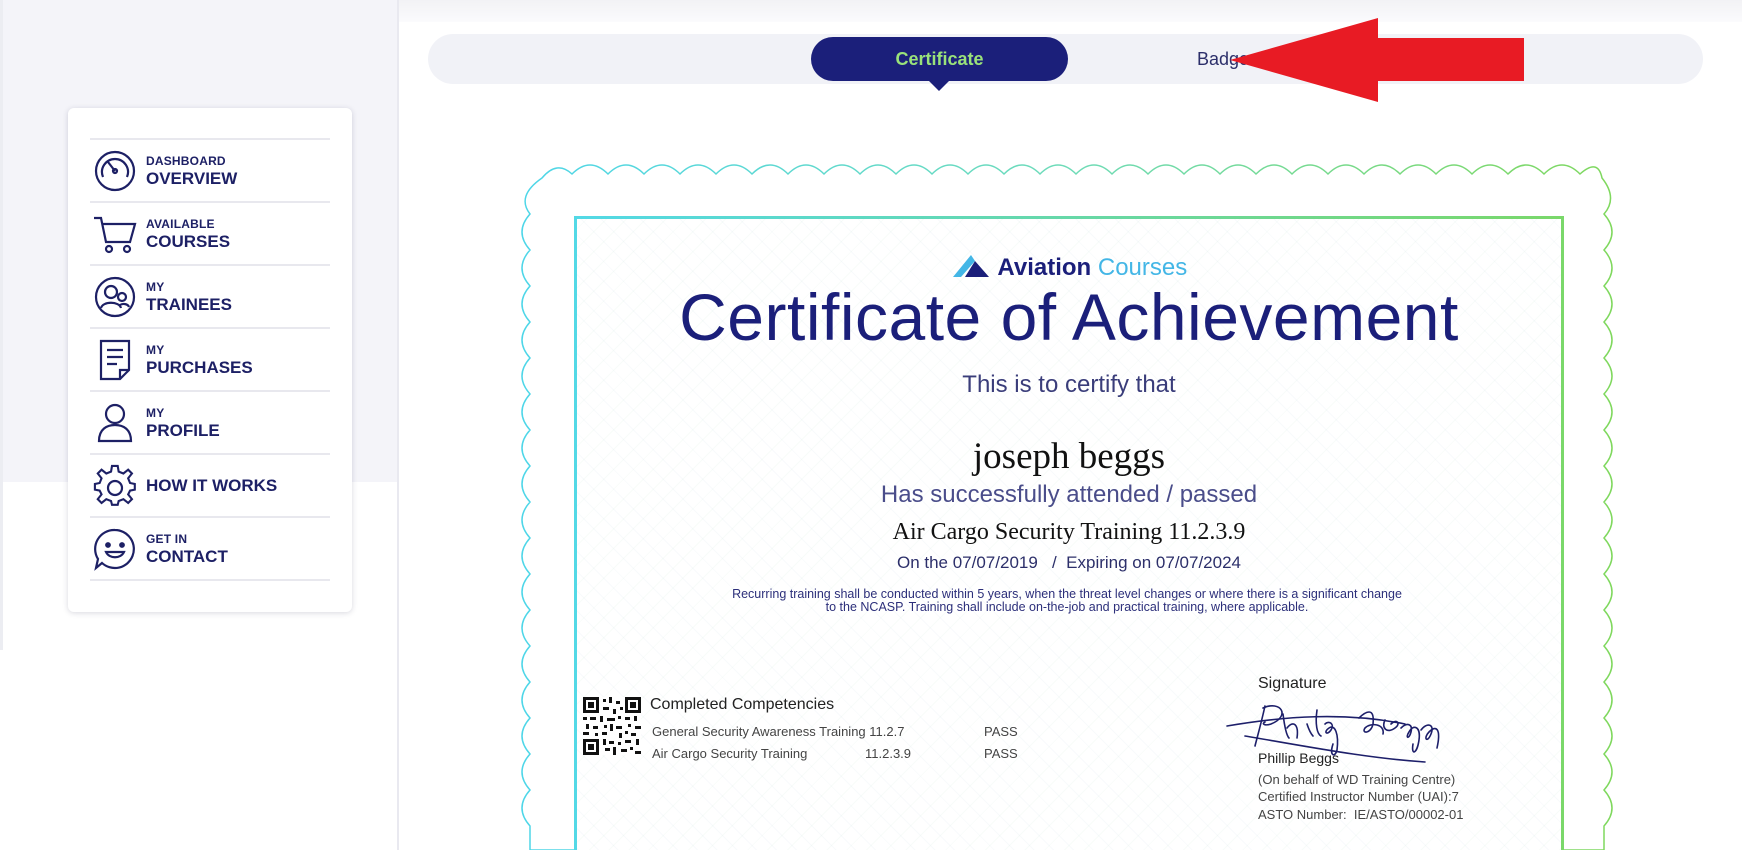 This screenshot has width=1742, height=850. What do you see at coordinates (1358, 796) in the screenshot?
I see `instructor-number: Certified Instructor Number (UAI):7` at bounding box center [1358, 796].